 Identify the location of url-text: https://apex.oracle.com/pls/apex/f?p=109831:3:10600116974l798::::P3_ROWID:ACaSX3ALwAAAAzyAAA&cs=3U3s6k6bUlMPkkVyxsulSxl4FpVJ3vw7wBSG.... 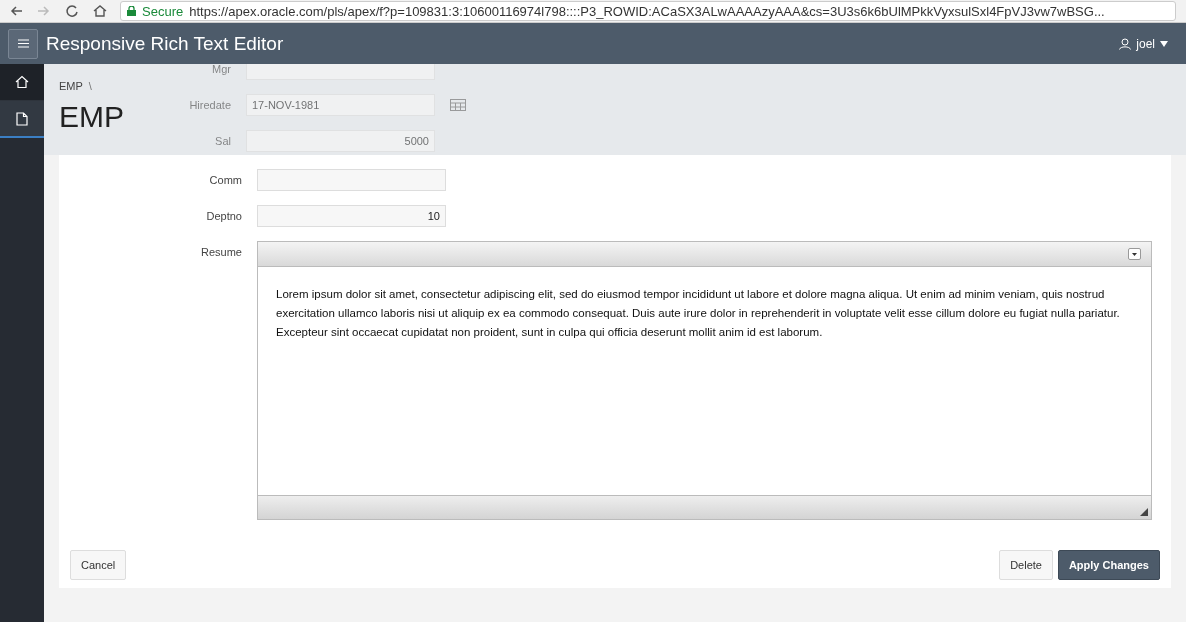
(647, 11).